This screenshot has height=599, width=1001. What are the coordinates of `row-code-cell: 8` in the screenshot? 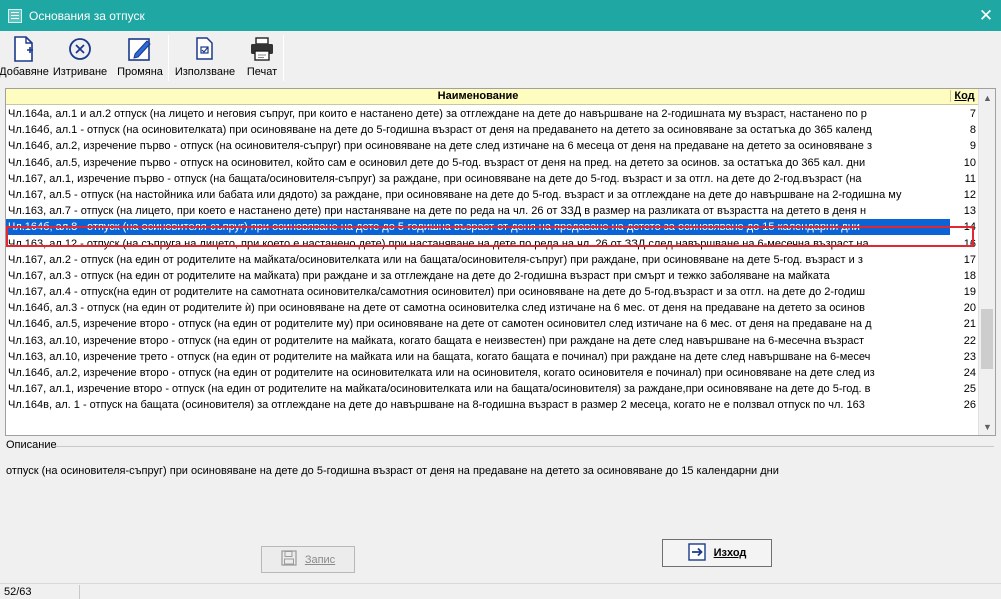 It's located at (972, 130).